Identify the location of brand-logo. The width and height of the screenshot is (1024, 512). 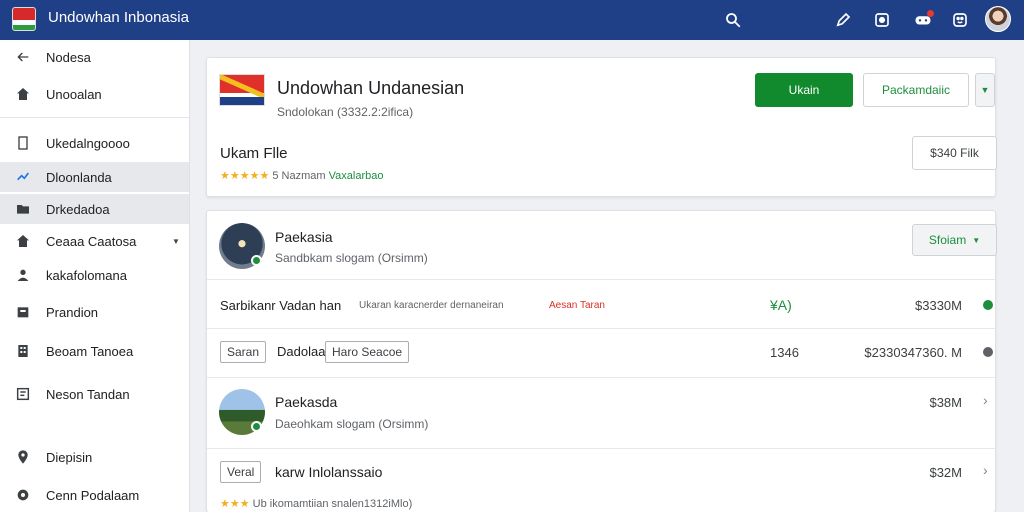
(242, 90).